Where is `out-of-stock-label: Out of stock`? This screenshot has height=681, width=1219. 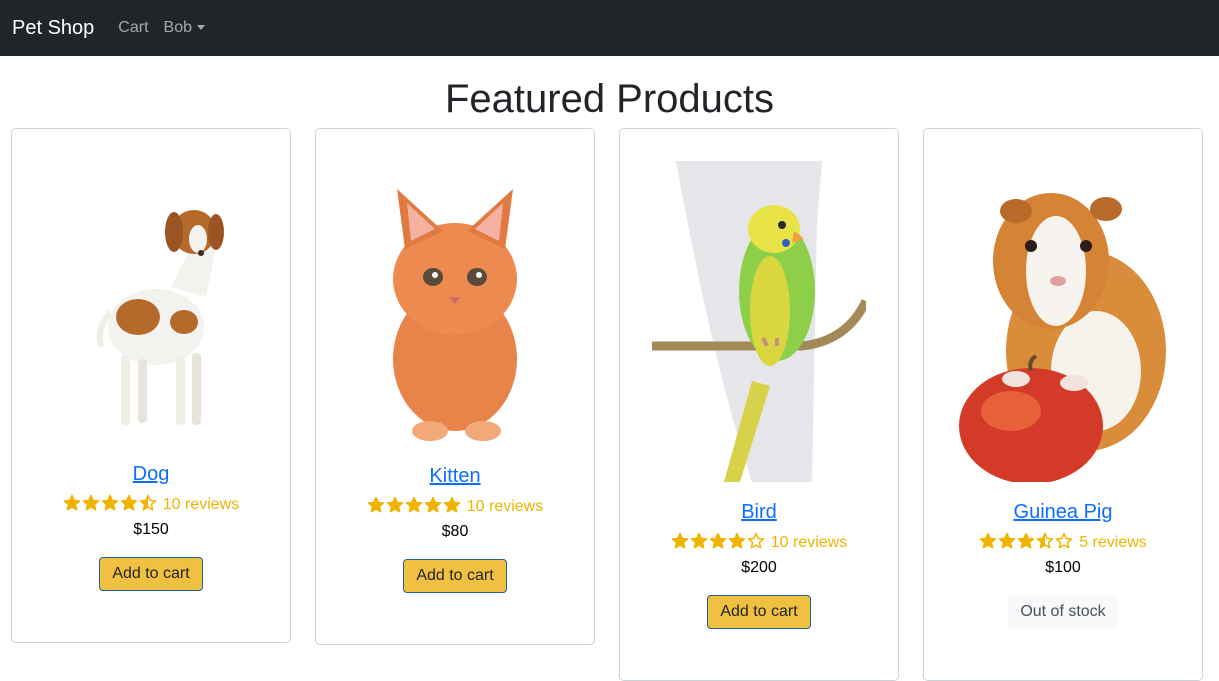 out-of-stock-label: Out of stock is located at coordinates (1063, 612).